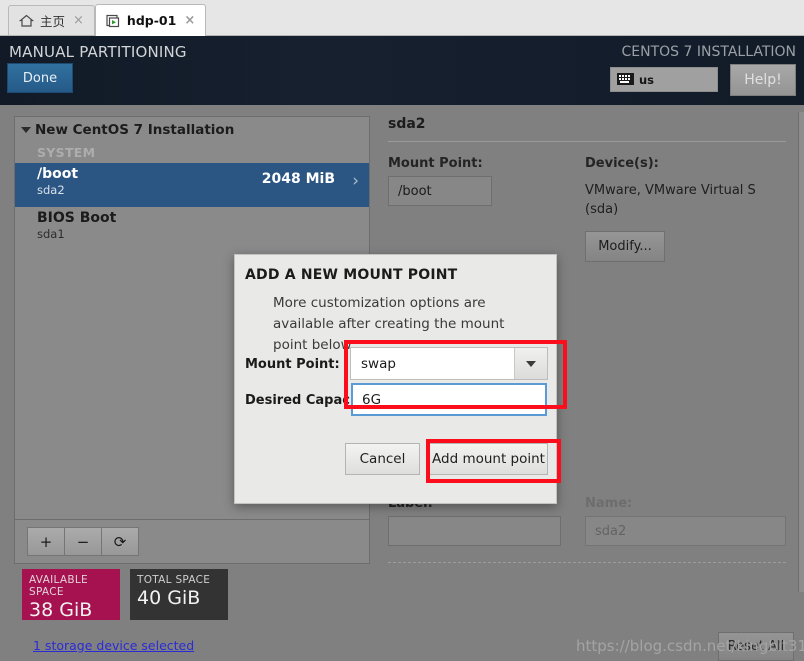 The image size is (804, 661). I want to click on partition-list-toolbar: + − ⟳, so click(192, 542).